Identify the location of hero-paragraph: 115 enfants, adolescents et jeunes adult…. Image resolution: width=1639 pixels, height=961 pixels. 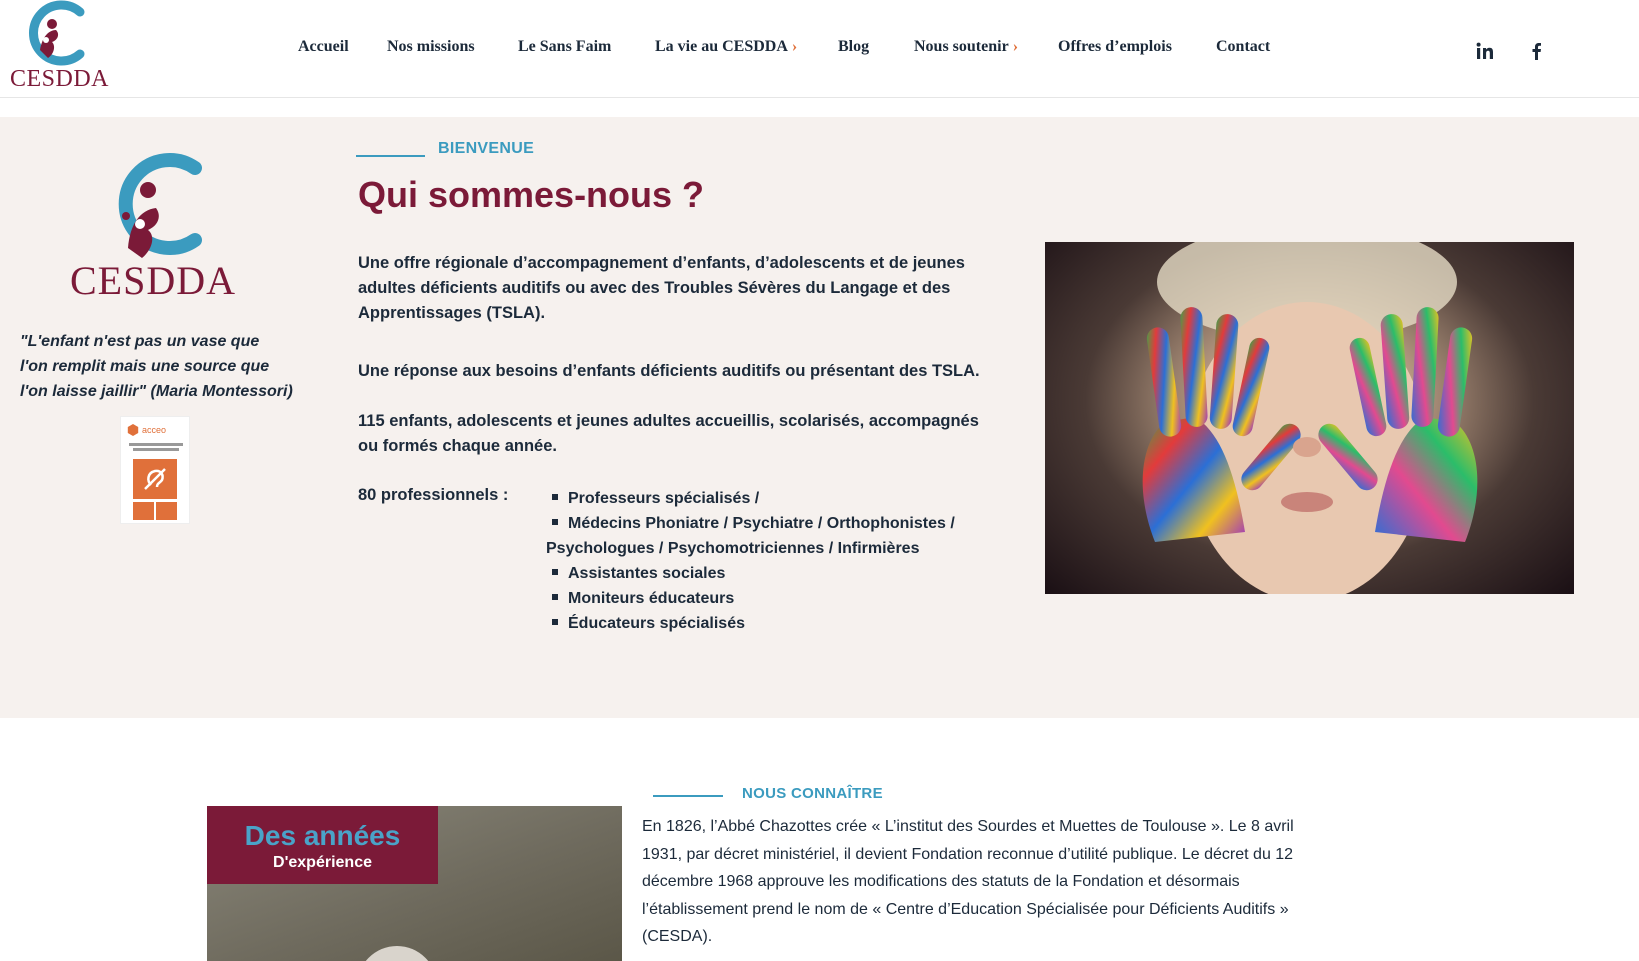
(668, 433).